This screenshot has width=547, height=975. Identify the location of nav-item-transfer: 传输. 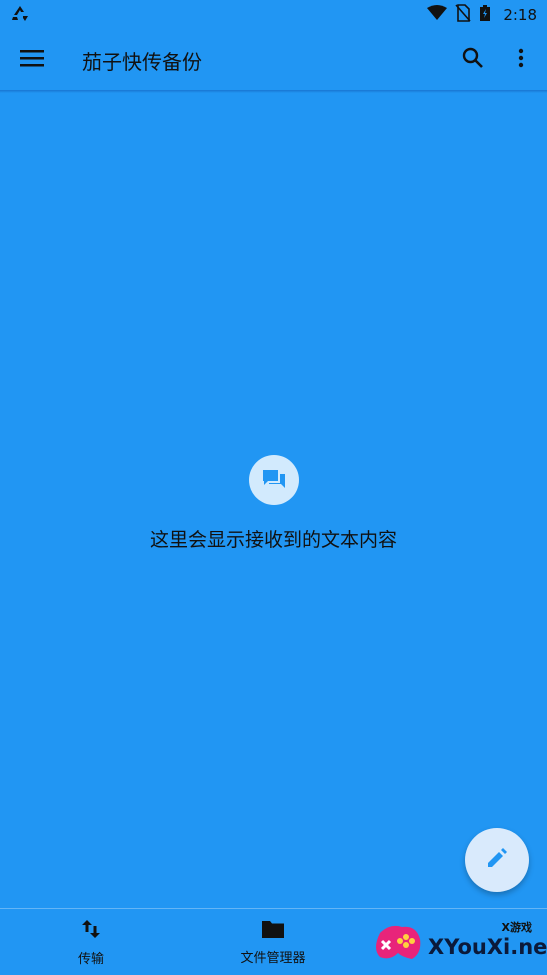
(91, 942).